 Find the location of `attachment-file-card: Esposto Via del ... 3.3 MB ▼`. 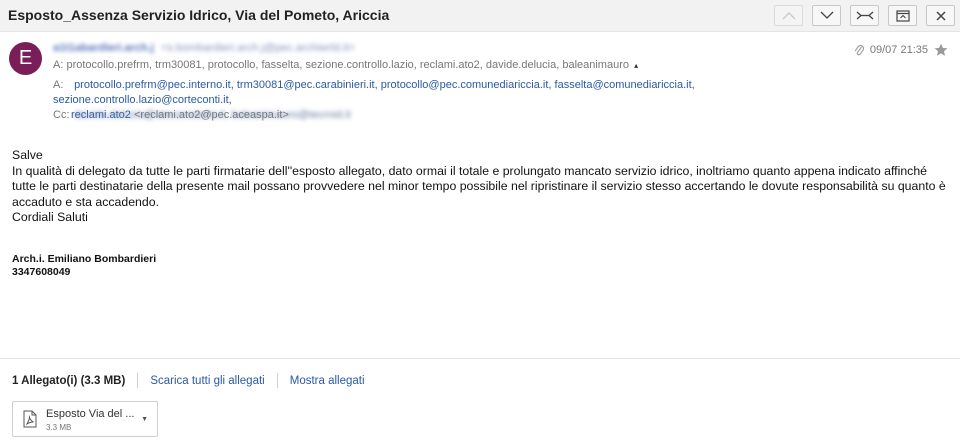

attachment-file-card: Esposto Via del ... 3.3 MB ▼ is located at coordinates (85, 419).